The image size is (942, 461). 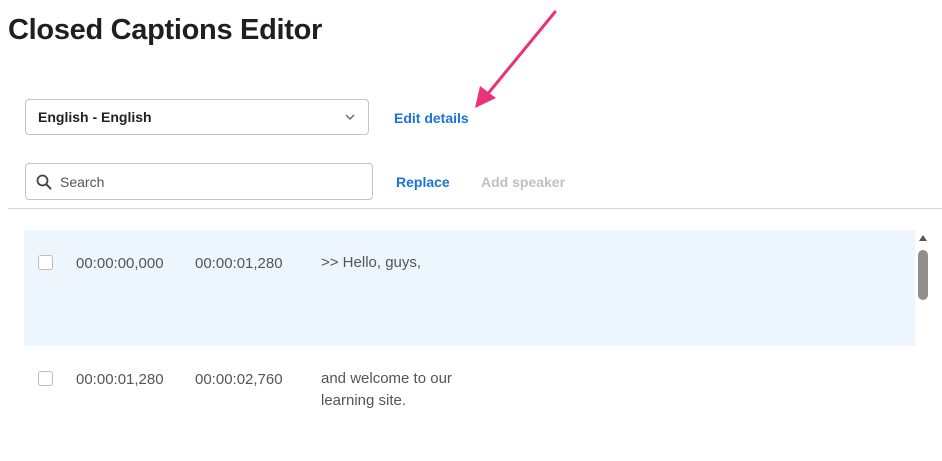 I want to click on page-title: Closed Captions Editor, so click(x=165, y=30).